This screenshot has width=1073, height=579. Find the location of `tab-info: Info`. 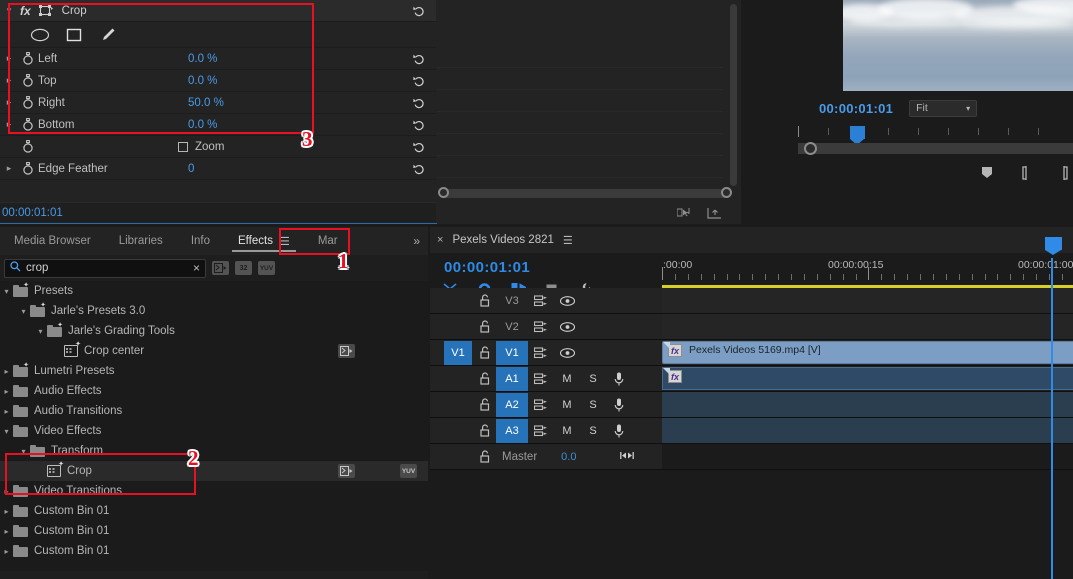

tab-info: Info is located at coordinates (200, 241).